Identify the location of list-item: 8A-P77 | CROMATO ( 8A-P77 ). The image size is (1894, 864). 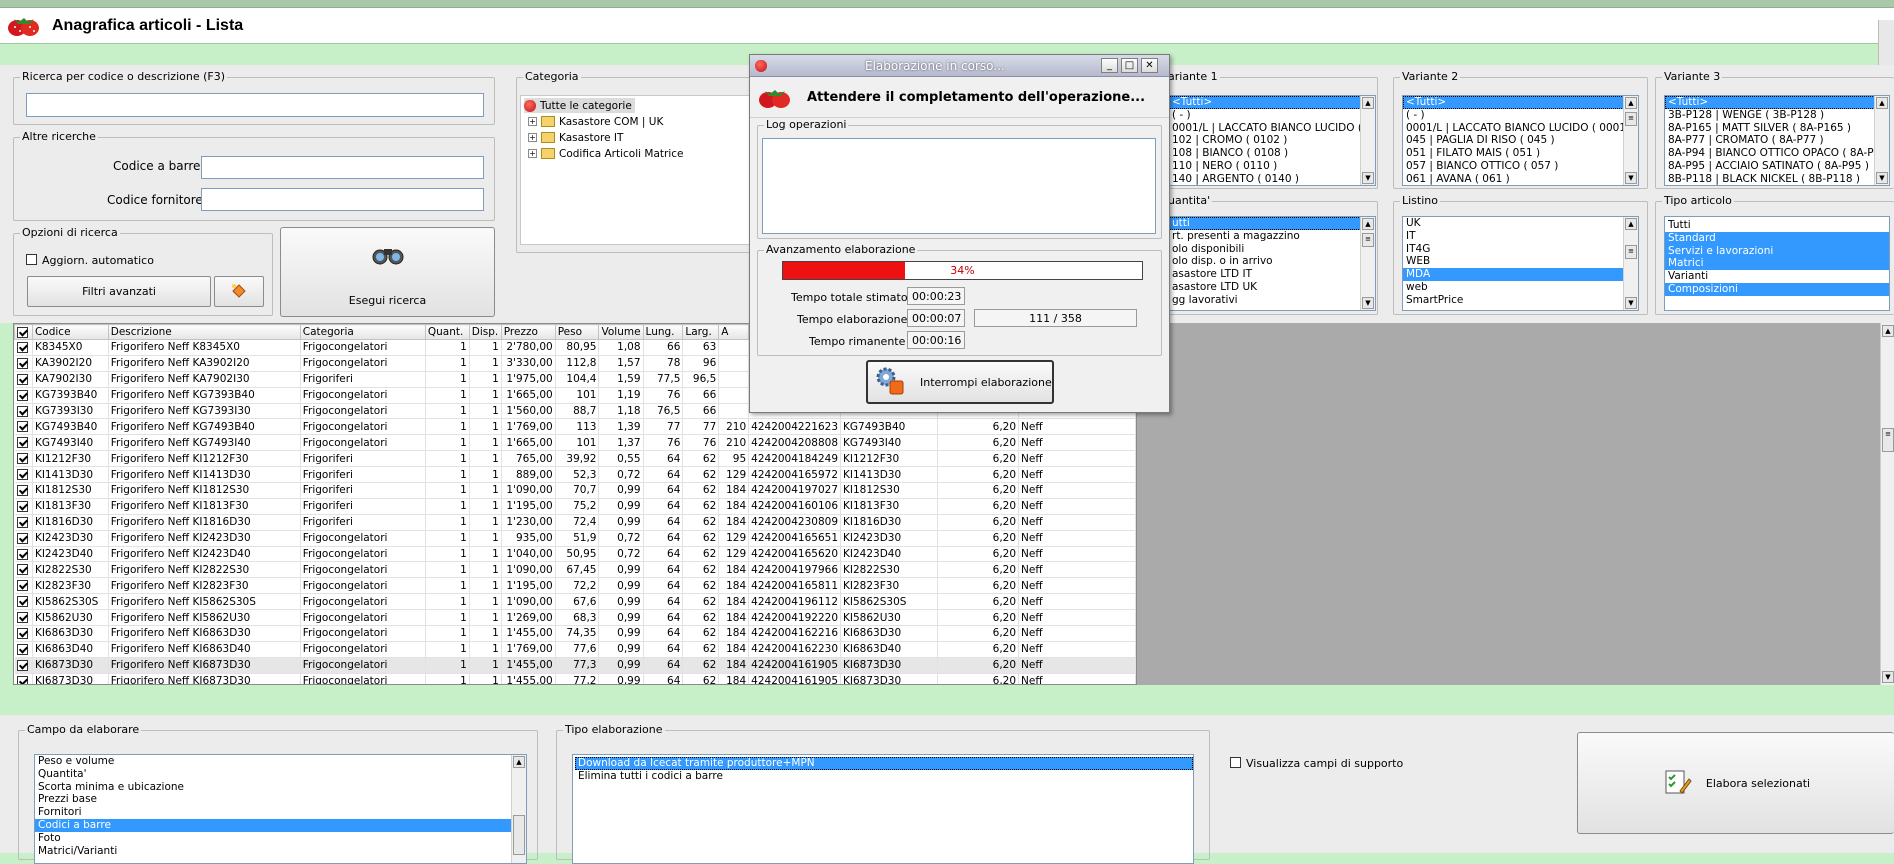
(1777, 140).